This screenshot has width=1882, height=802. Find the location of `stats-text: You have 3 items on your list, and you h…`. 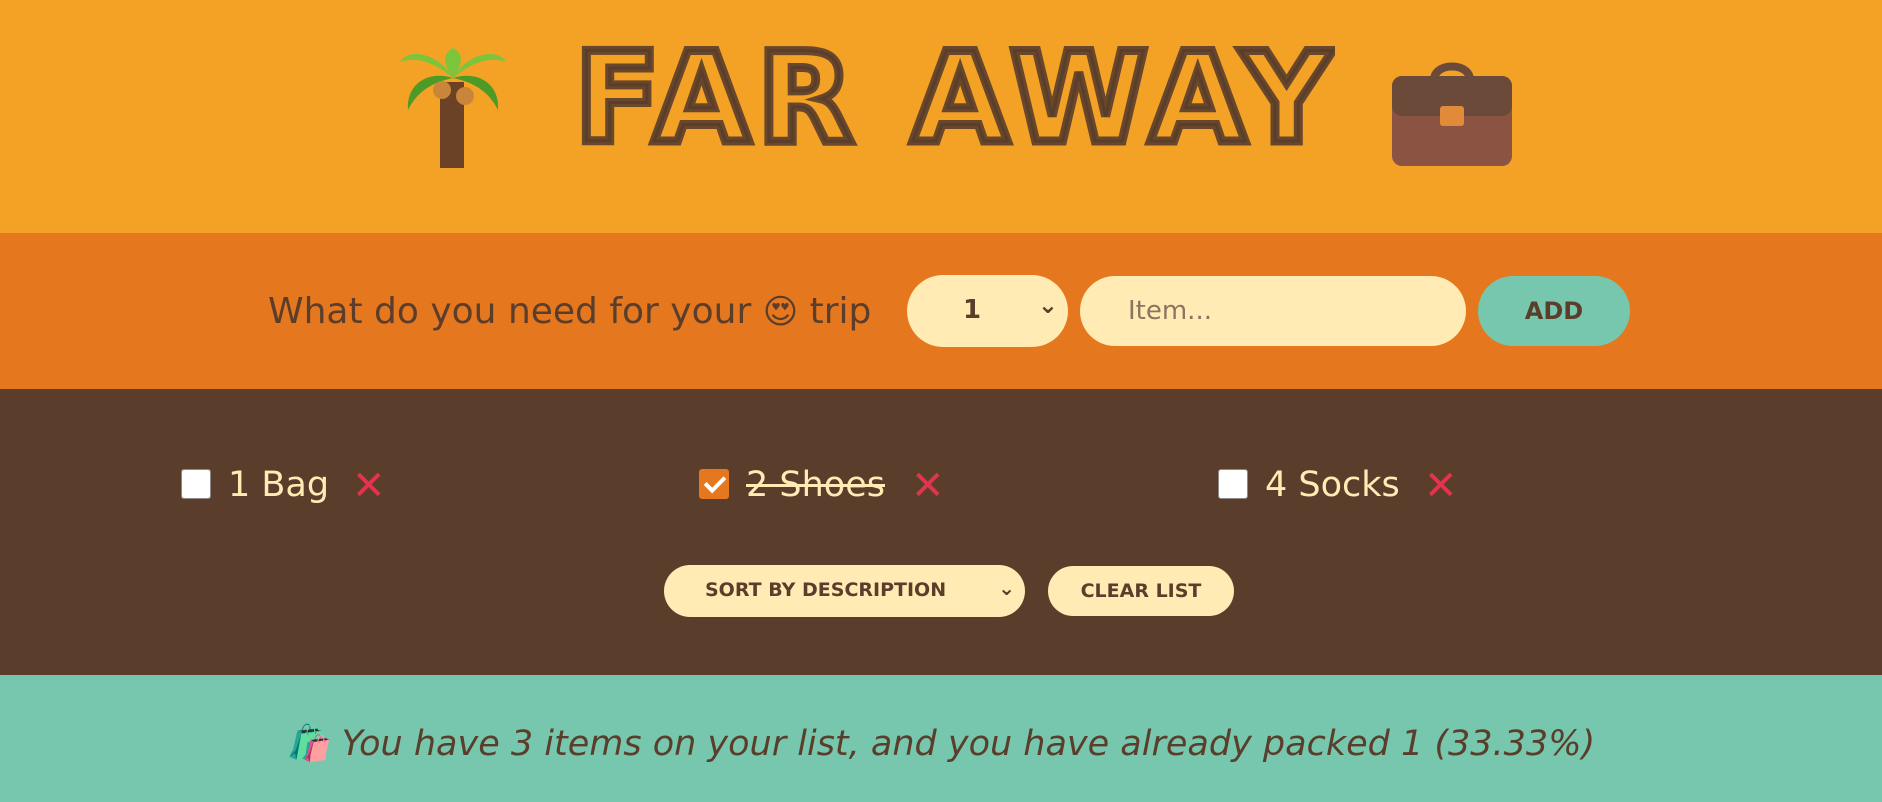

stats-text: You have 3 items on your list, and you h… is located at coordinates (968, 744).